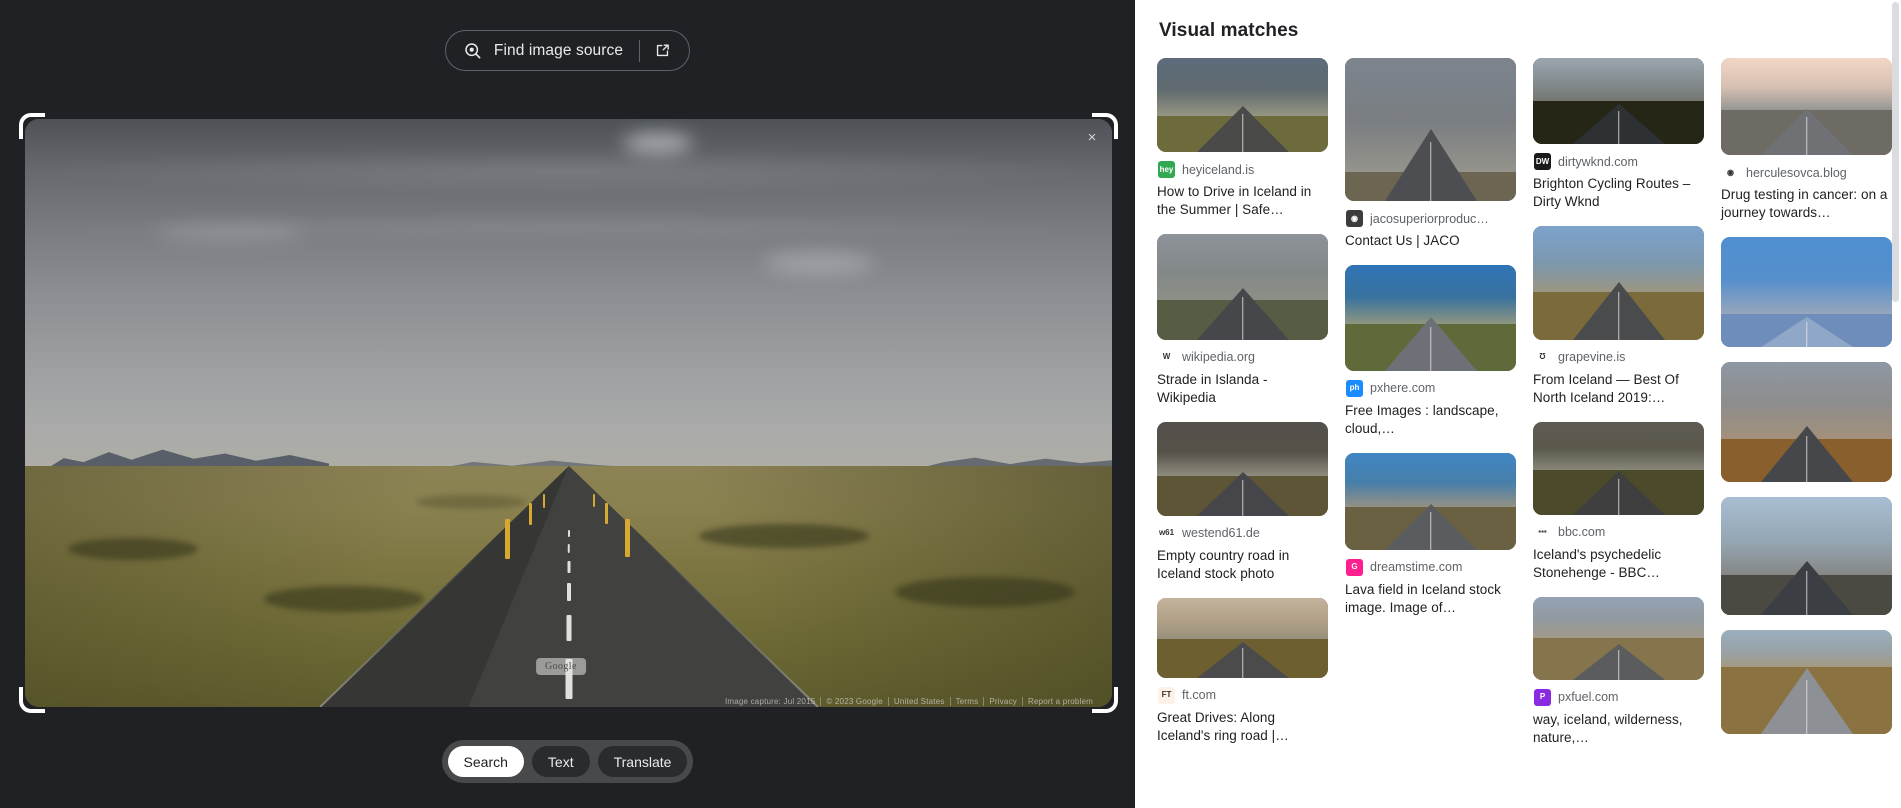  What do you see at coordinates (640, 50) in the screenshot?
I see `button-divider` at bounding box center [640, 50].